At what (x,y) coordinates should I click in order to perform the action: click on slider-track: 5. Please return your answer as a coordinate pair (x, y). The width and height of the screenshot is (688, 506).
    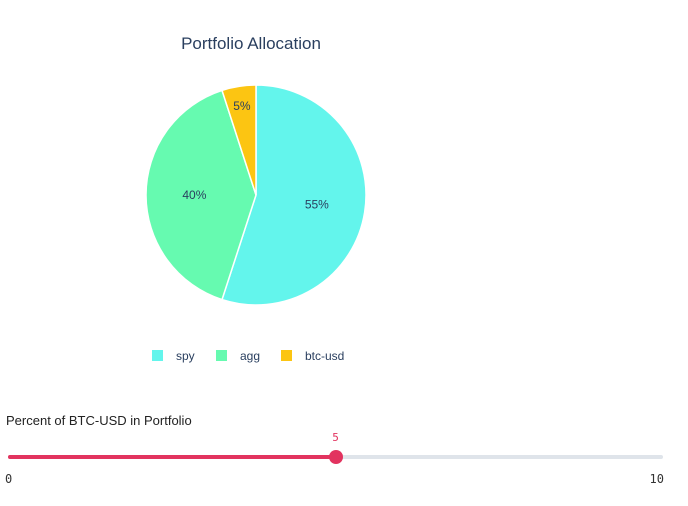
    Looking at the image, I should click on (335, 447).